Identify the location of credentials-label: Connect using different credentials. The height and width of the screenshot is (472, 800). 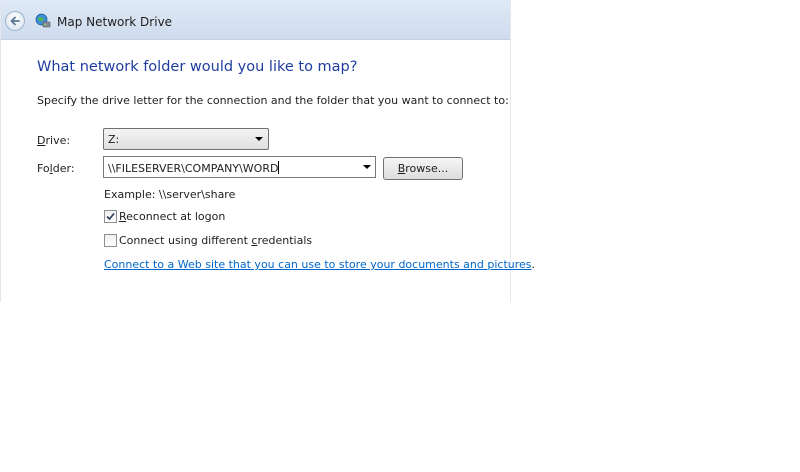
(216, 240).